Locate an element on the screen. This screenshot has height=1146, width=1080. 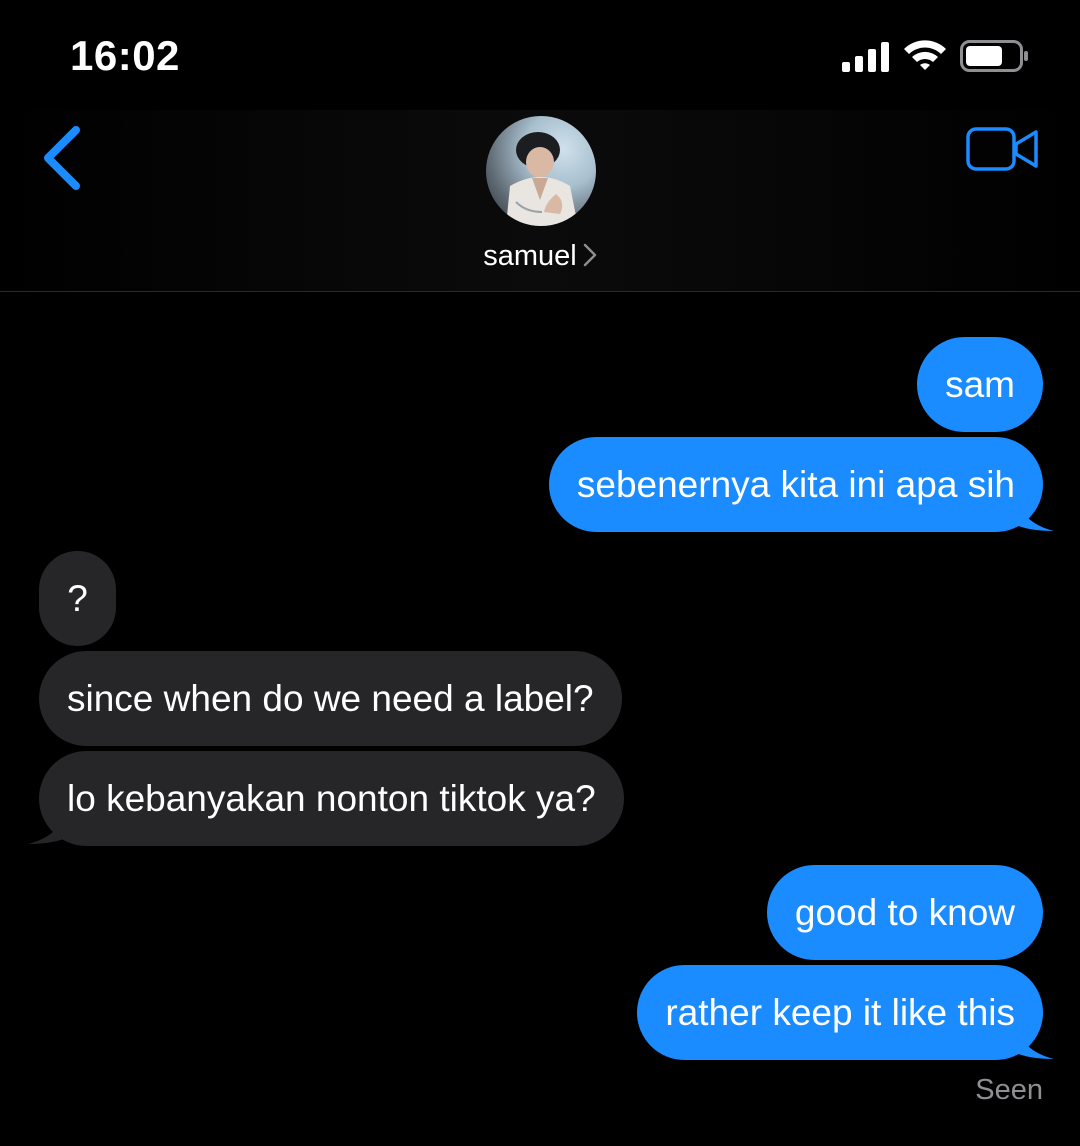
message-bubble-incoming: lo kebanyakan nonton tiktok ya? is located at coordinates (331, 798).